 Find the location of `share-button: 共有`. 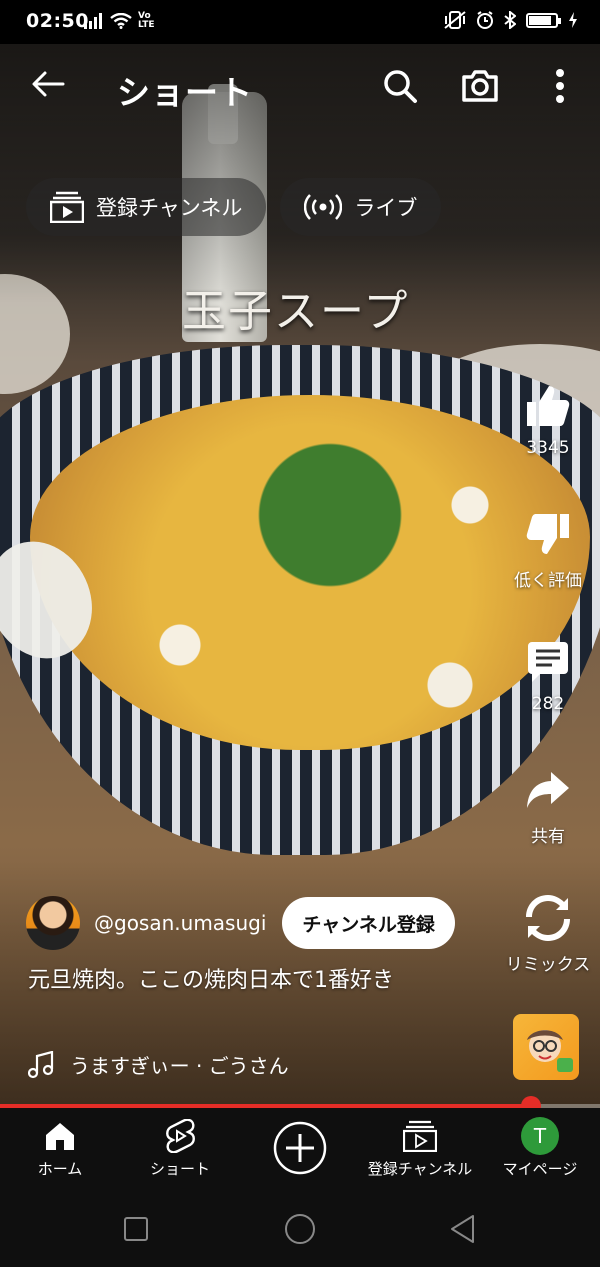

share-button: 共有 is located at coordinates (548, 805).